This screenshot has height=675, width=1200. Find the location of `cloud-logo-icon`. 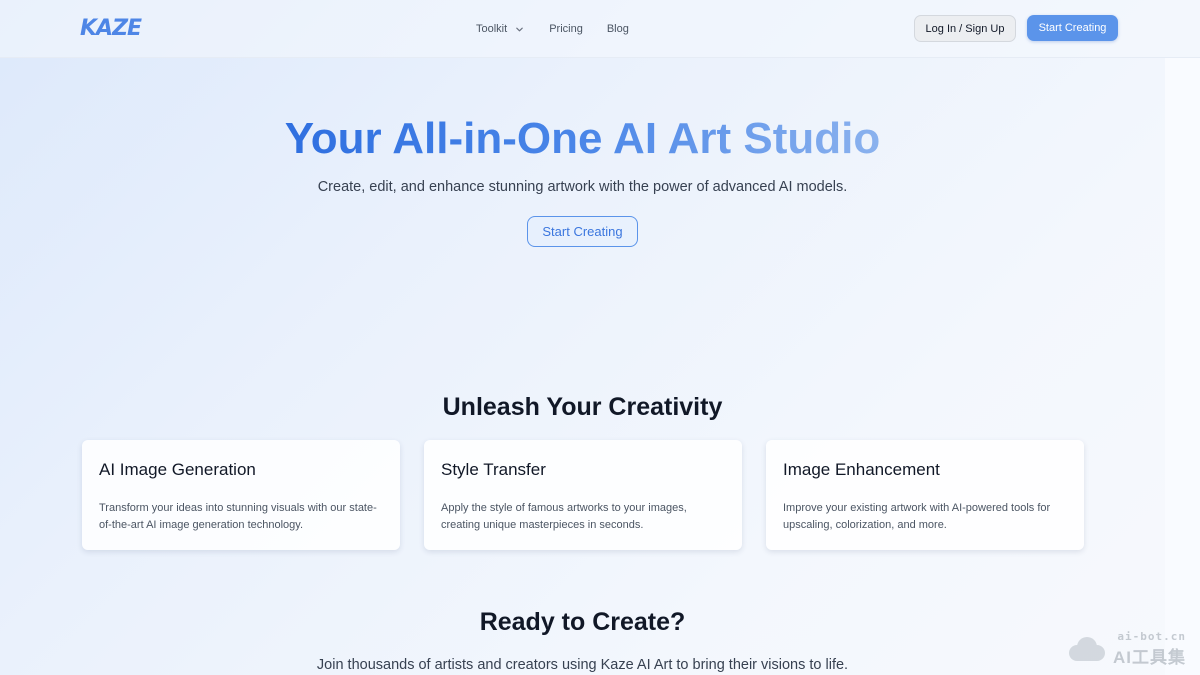

cloud-logo-icon is located at coordinates (1087, 649).